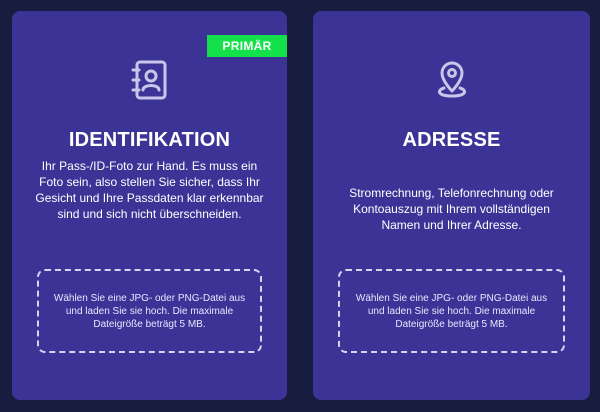 The height and width of the screenshot is (412, 600). What do you see at coordinates (149, 140) in the screenshot?
I see `card-title: IDENTIFIKATION` at bounding box center [149, 140].